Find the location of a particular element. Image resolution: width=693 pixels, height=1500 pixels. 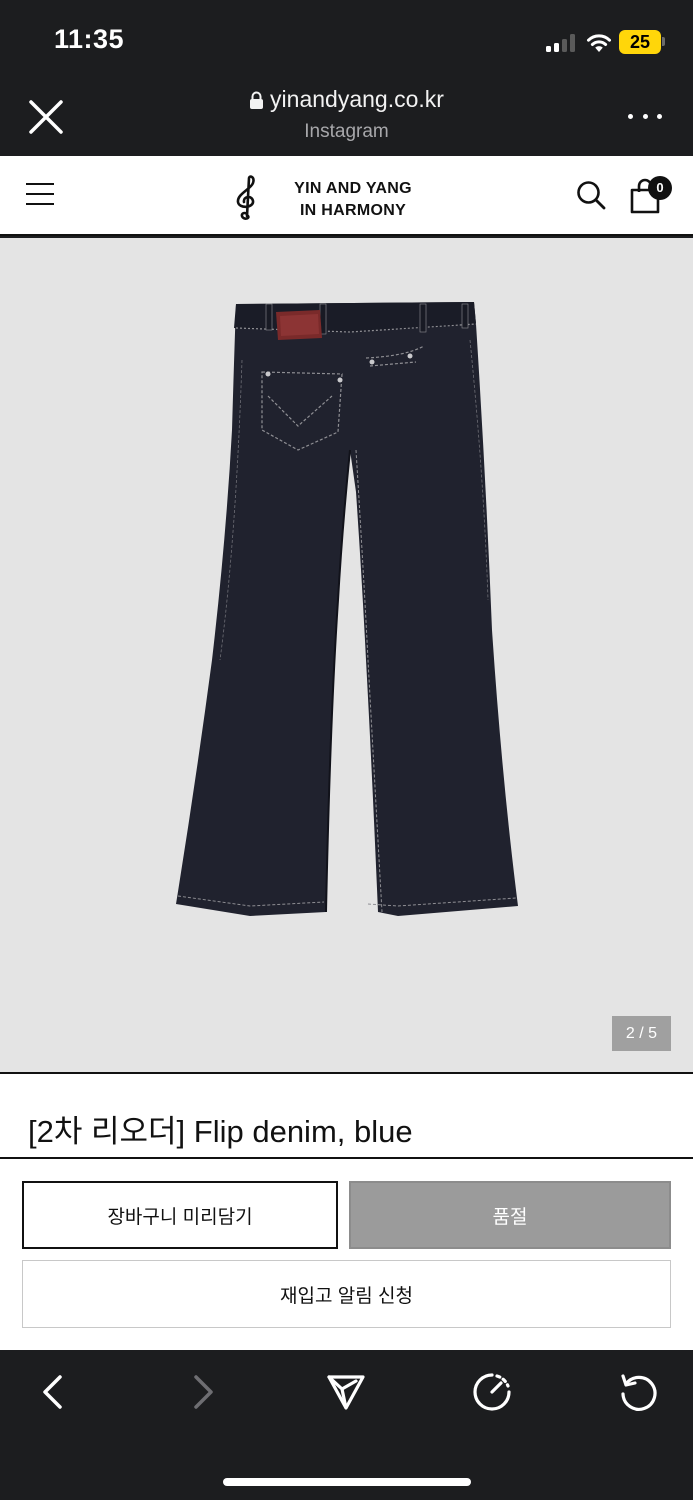

battery-tip is located at coordinates (663, 41).